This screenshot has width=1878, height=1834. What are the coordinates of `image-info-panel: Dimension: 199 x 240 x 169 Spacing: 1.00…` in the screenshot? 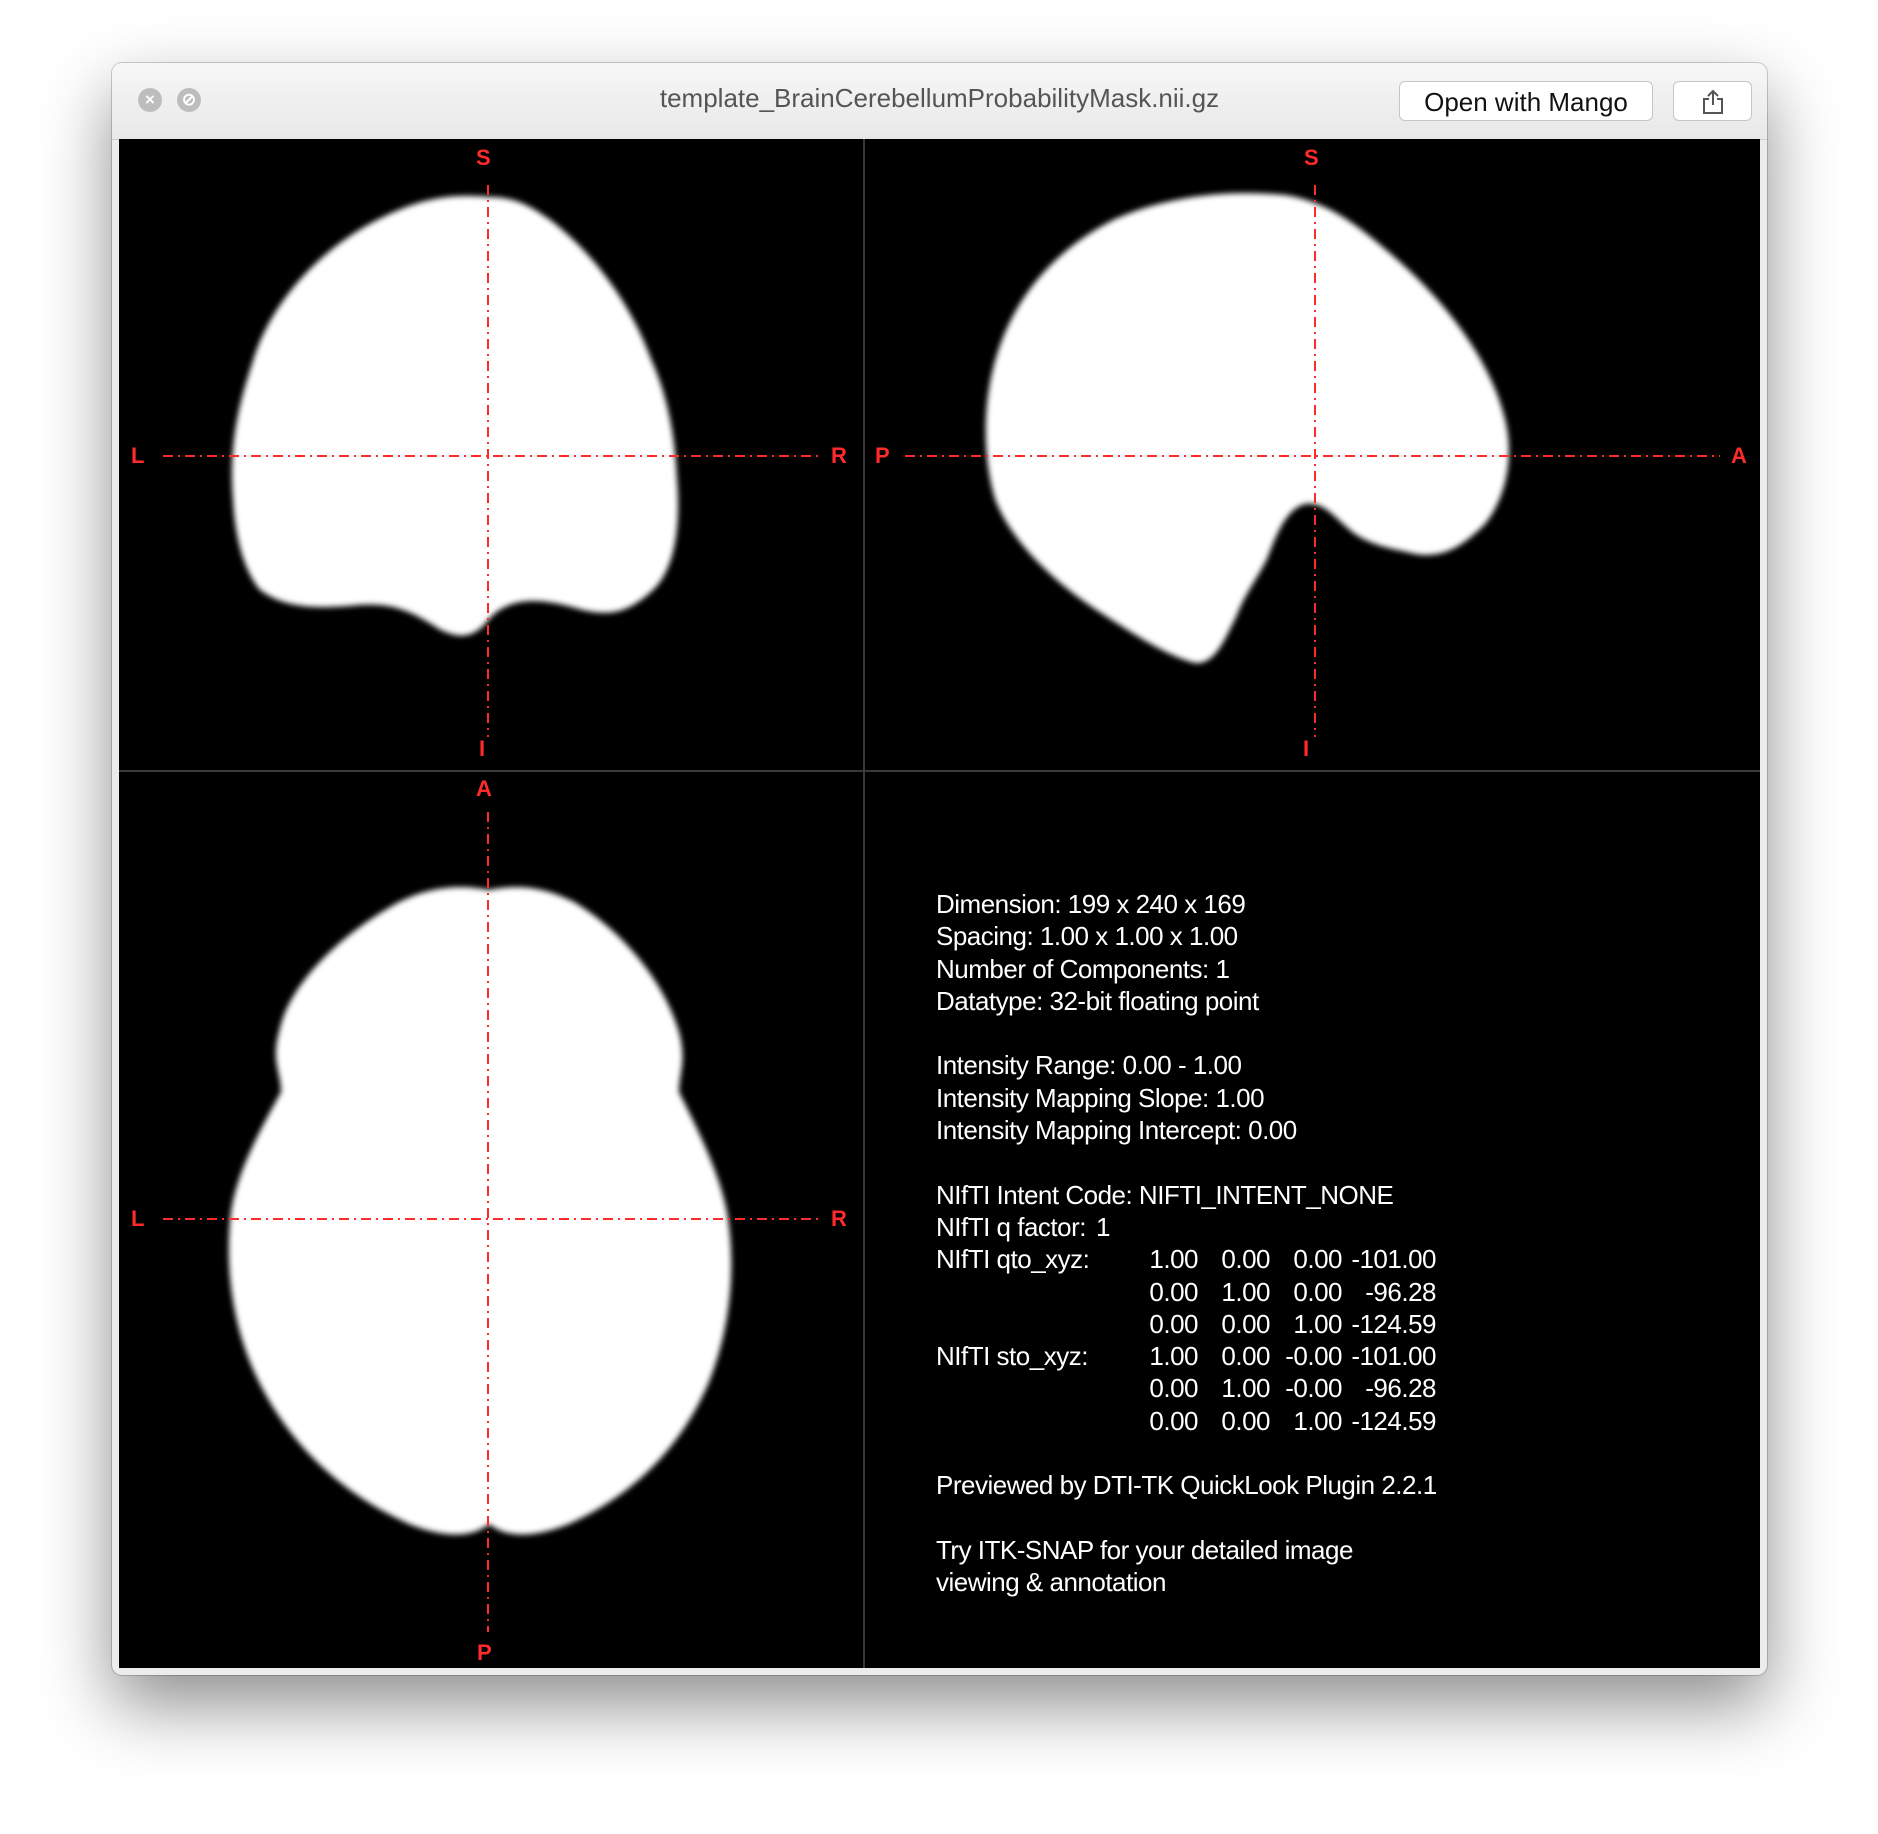 It's located at (1186, 1243).